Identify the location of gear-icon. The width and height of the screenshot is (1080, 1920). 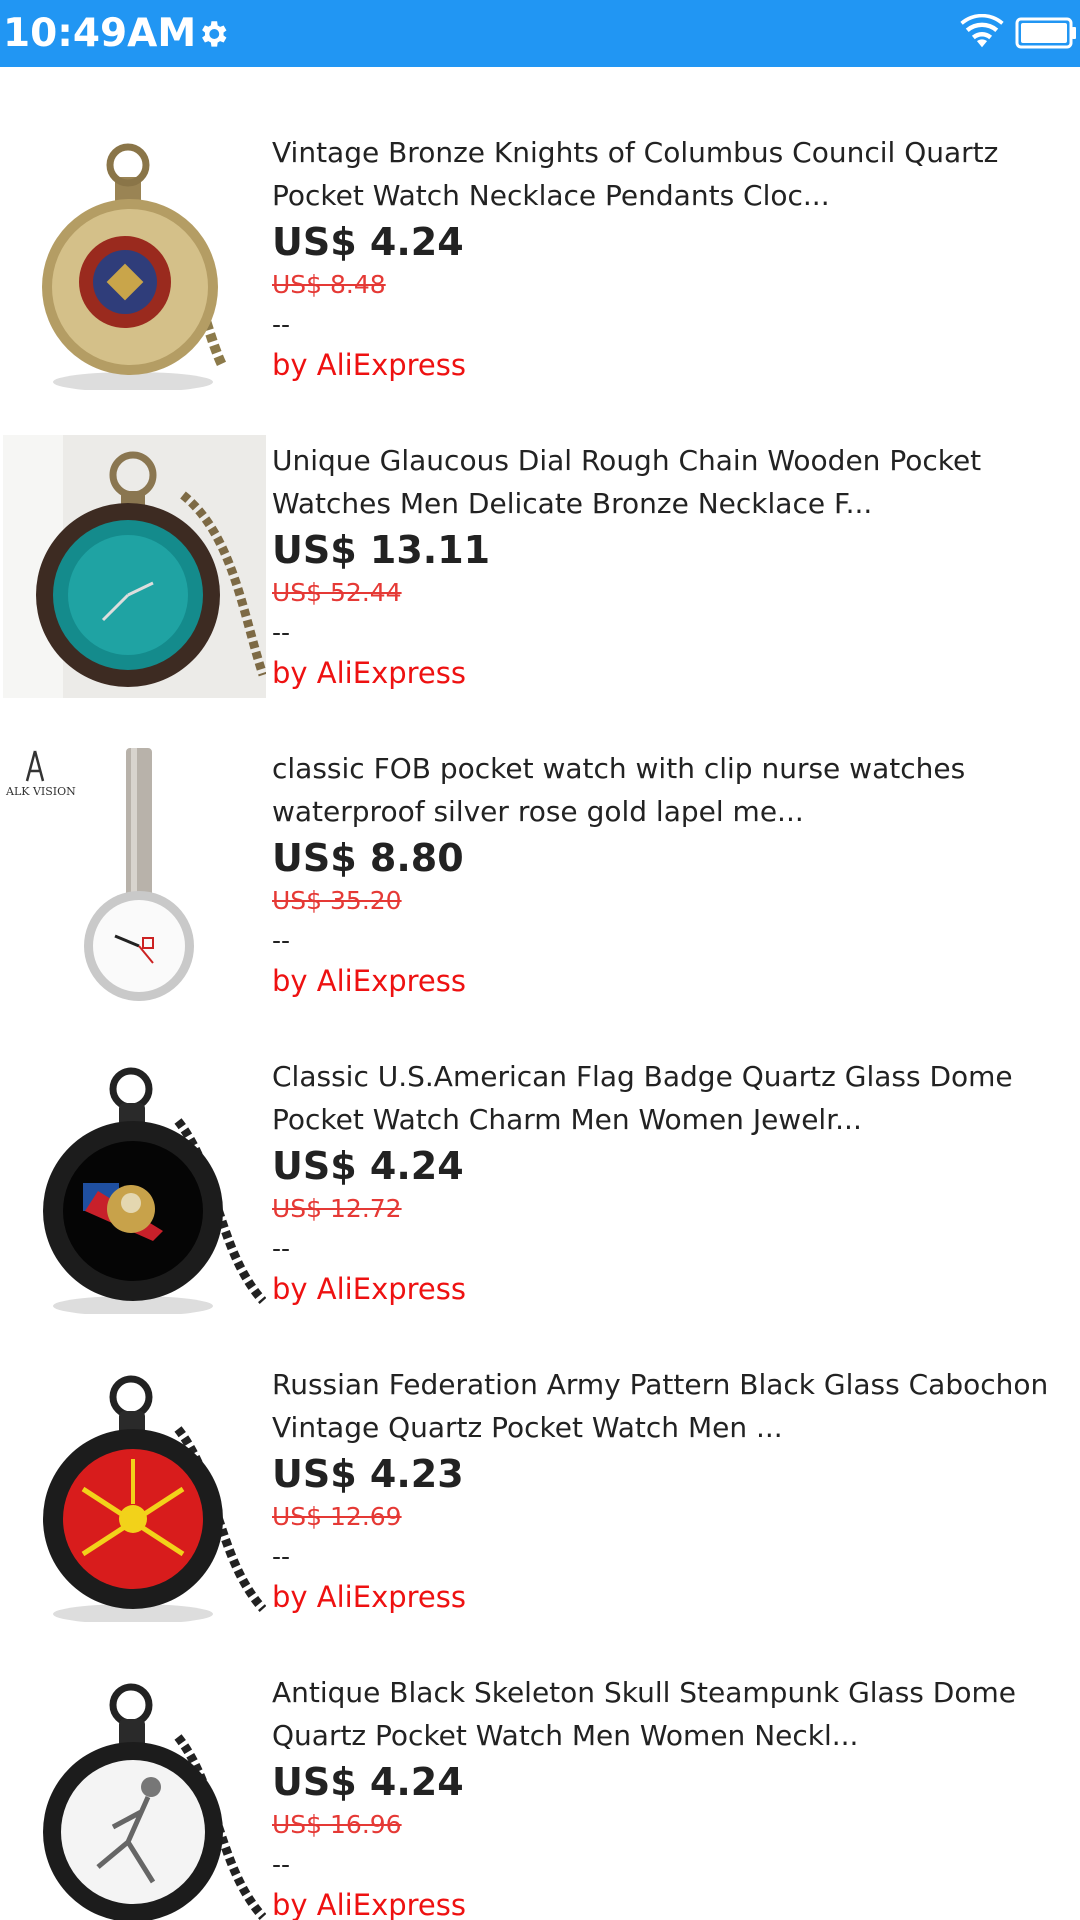
(214, 34).